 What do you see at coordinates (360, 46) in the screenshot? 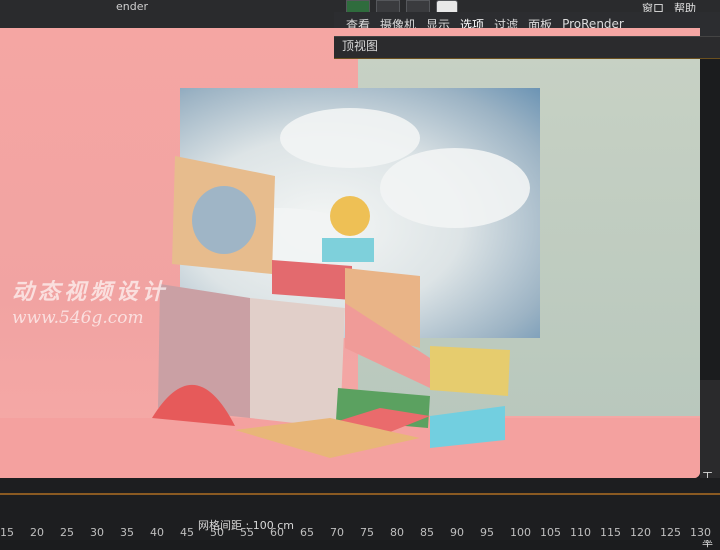
I see `viewport-title: 顶视图` at bounding box center [360, 46].